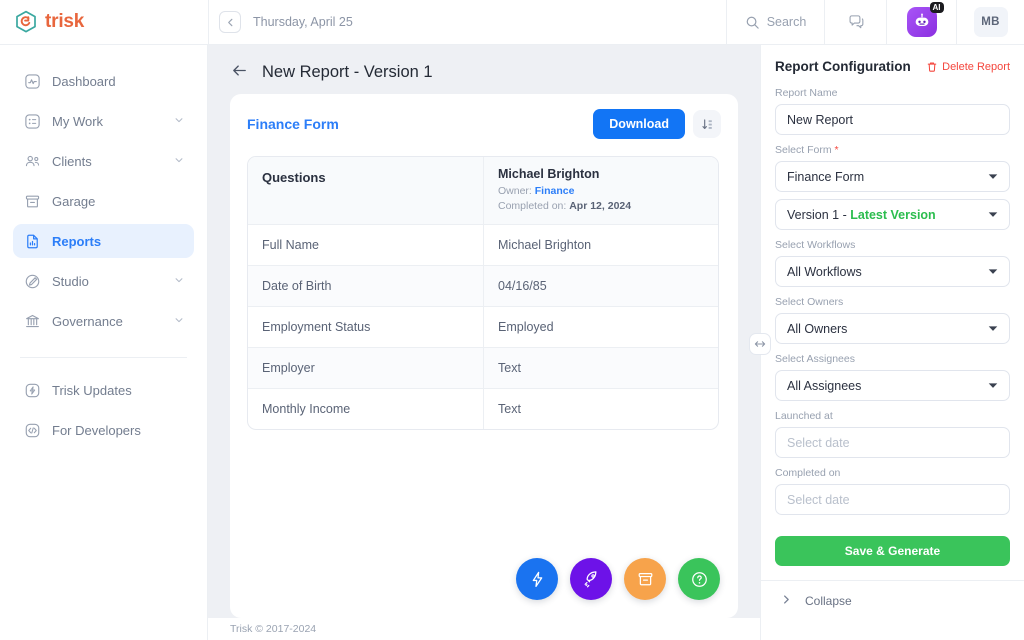  Describe the element at coordinates (892, 176) in the screenshot. I see `select-form-dropdown: Finance Form` at that location.